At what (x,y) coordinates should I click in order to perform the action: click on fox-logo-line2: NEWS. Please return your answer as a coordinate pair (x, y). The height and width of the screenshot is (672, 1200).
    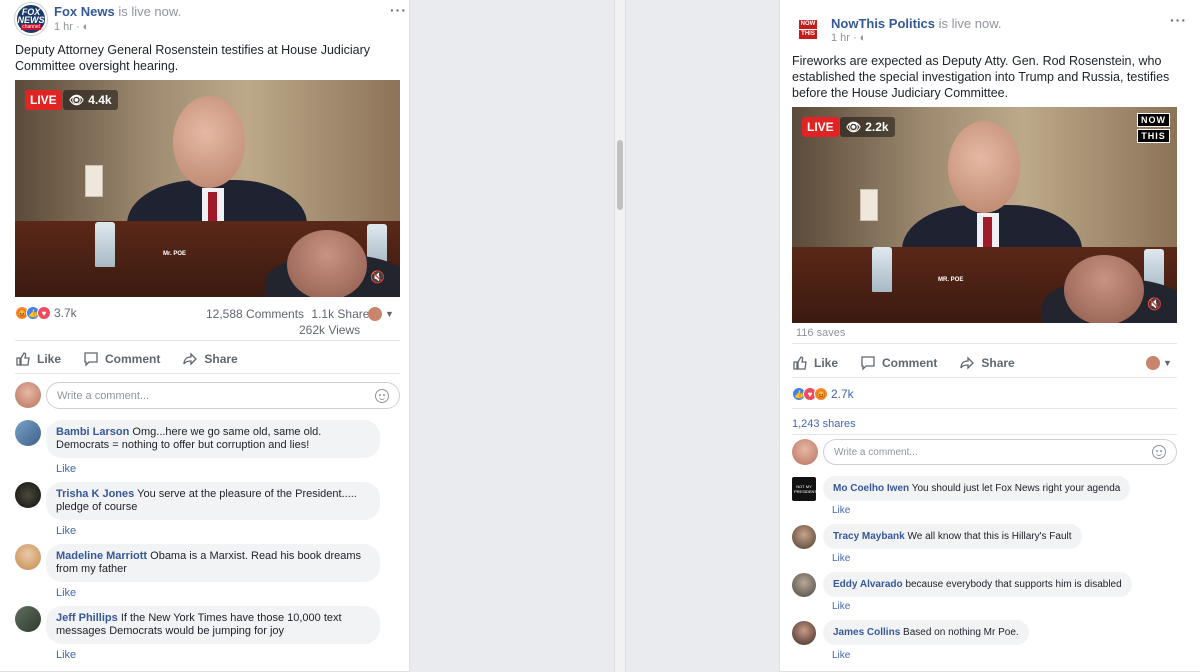
    Looking at the image, I should click on (31, 20).